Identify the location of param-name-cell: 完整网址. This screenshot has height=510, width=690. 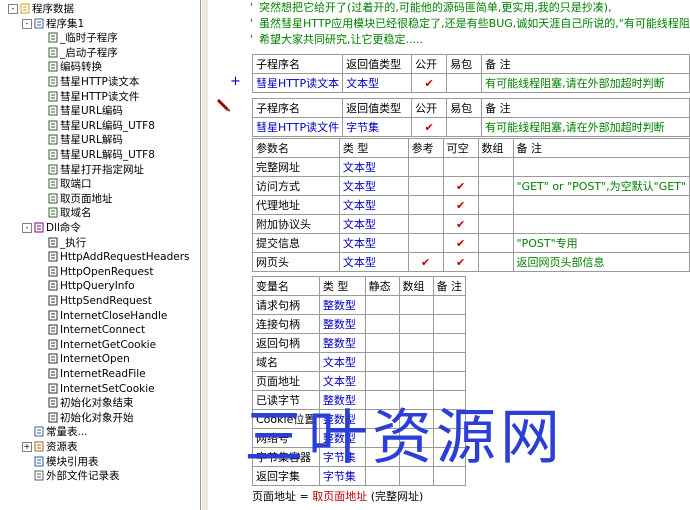
(296, 167).